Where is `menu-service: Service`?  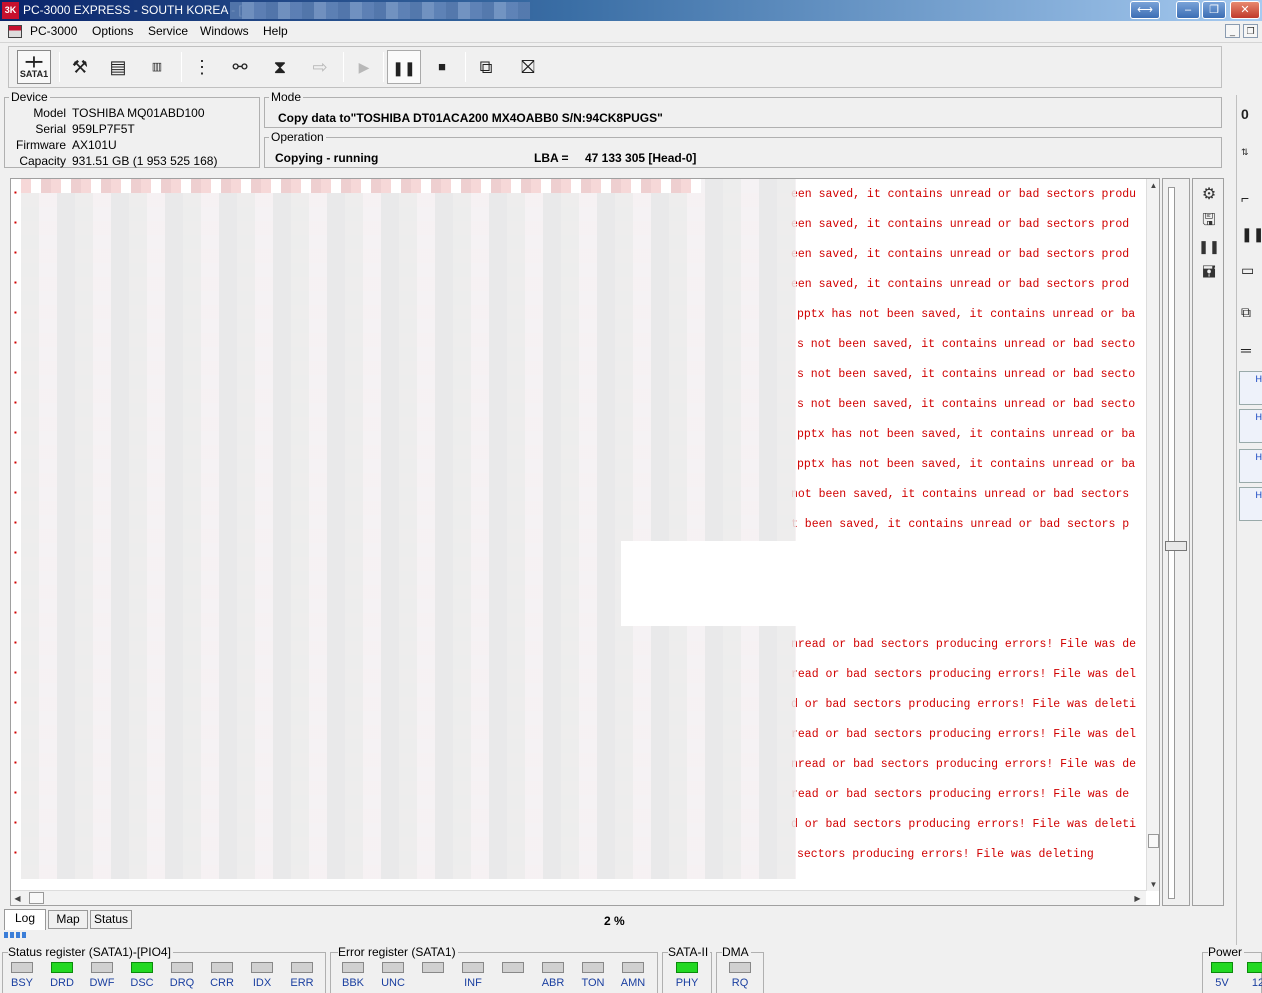 menu-service: Service is located at coordinates (168, 31).